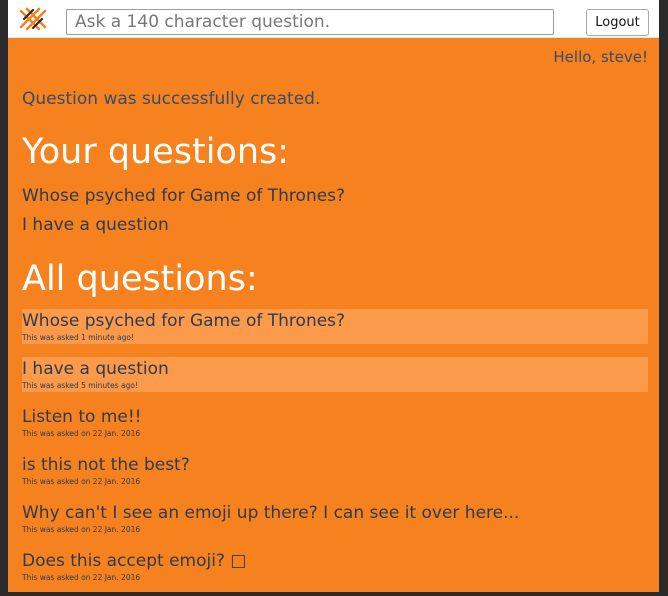 This screenshot has width=668, height=596. What do you see at coordinates (33, 19) in the screenshot?
I see `logo-icon` at bounding box center [33, 19].